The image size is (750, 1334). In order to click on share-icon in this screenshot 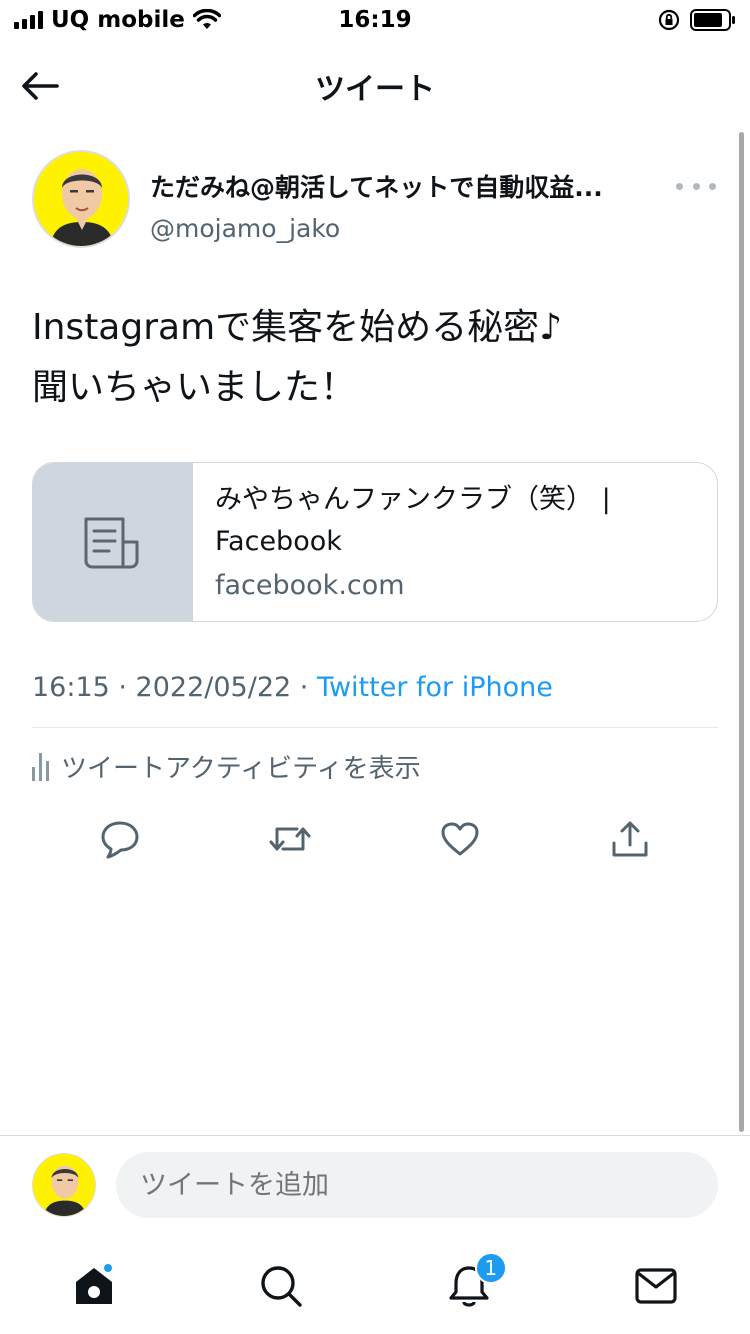, I will do `click(630, 839)`.